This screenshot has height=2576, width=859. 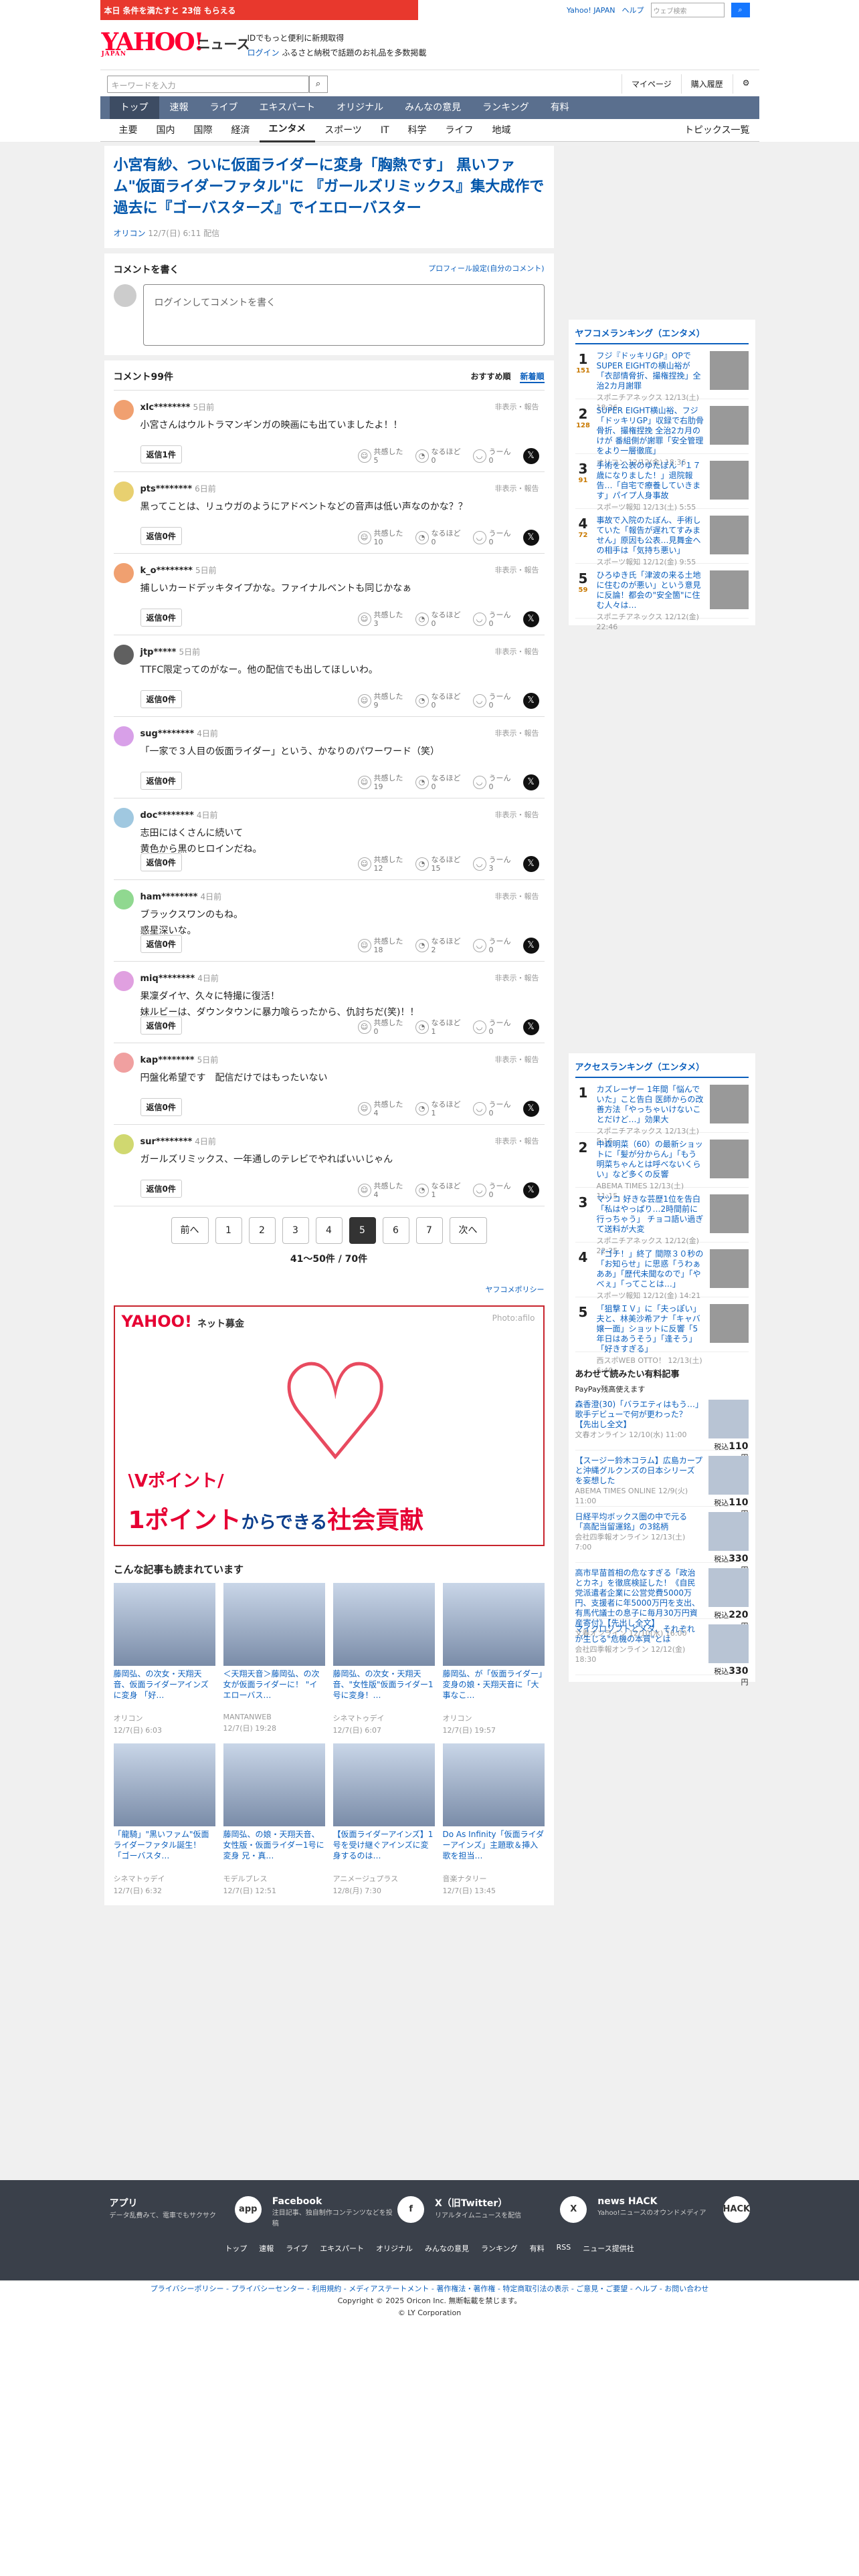 What do you see at coordinates (128, 130) in the screenshot?
I see `category-tab: 主要` at bounding box center [128, 130].